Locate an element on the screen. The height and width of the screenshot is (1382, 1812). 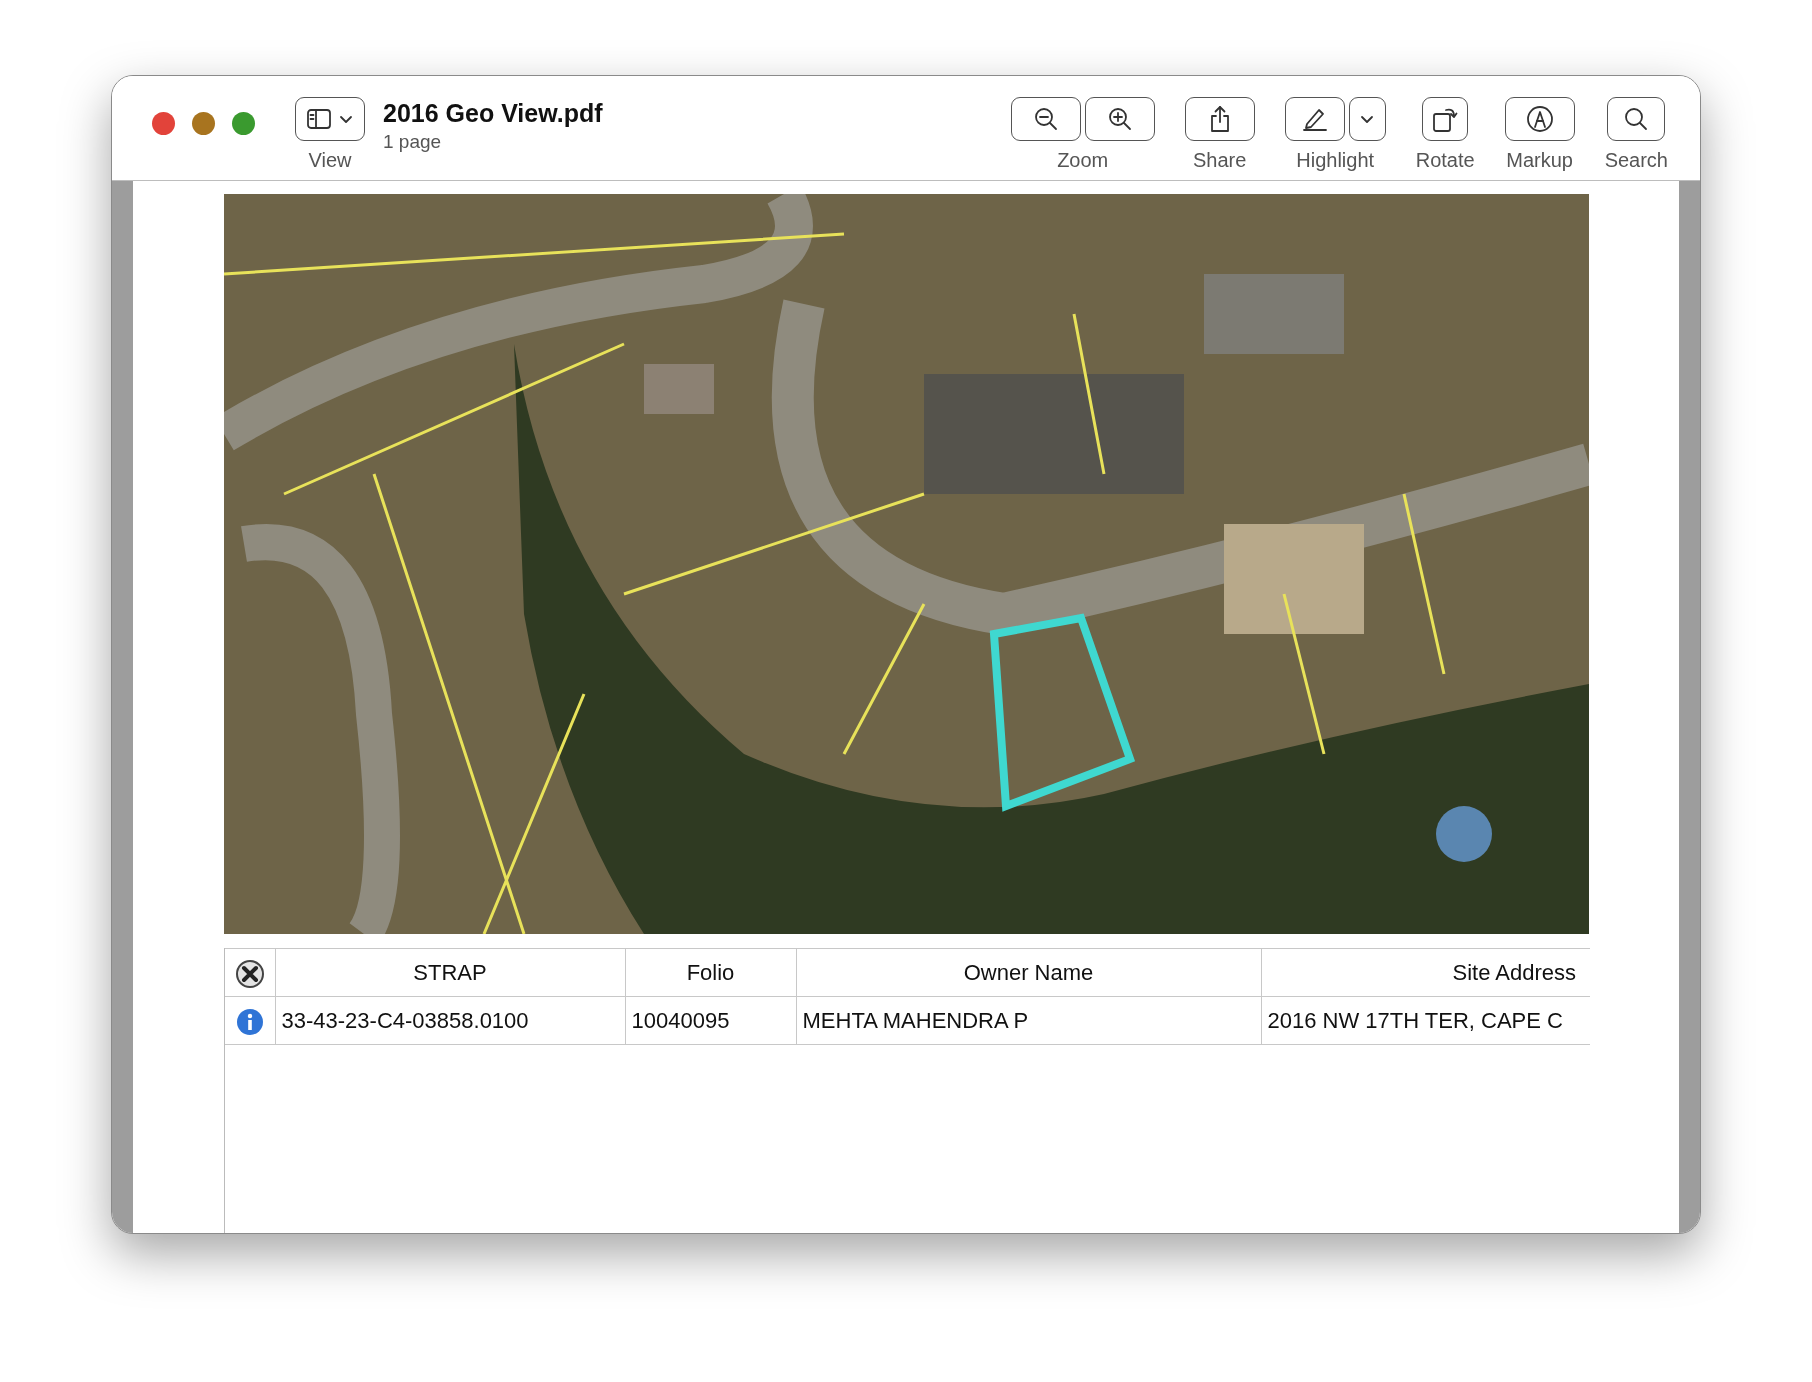
search-button is located at coordinates (1636, 119).